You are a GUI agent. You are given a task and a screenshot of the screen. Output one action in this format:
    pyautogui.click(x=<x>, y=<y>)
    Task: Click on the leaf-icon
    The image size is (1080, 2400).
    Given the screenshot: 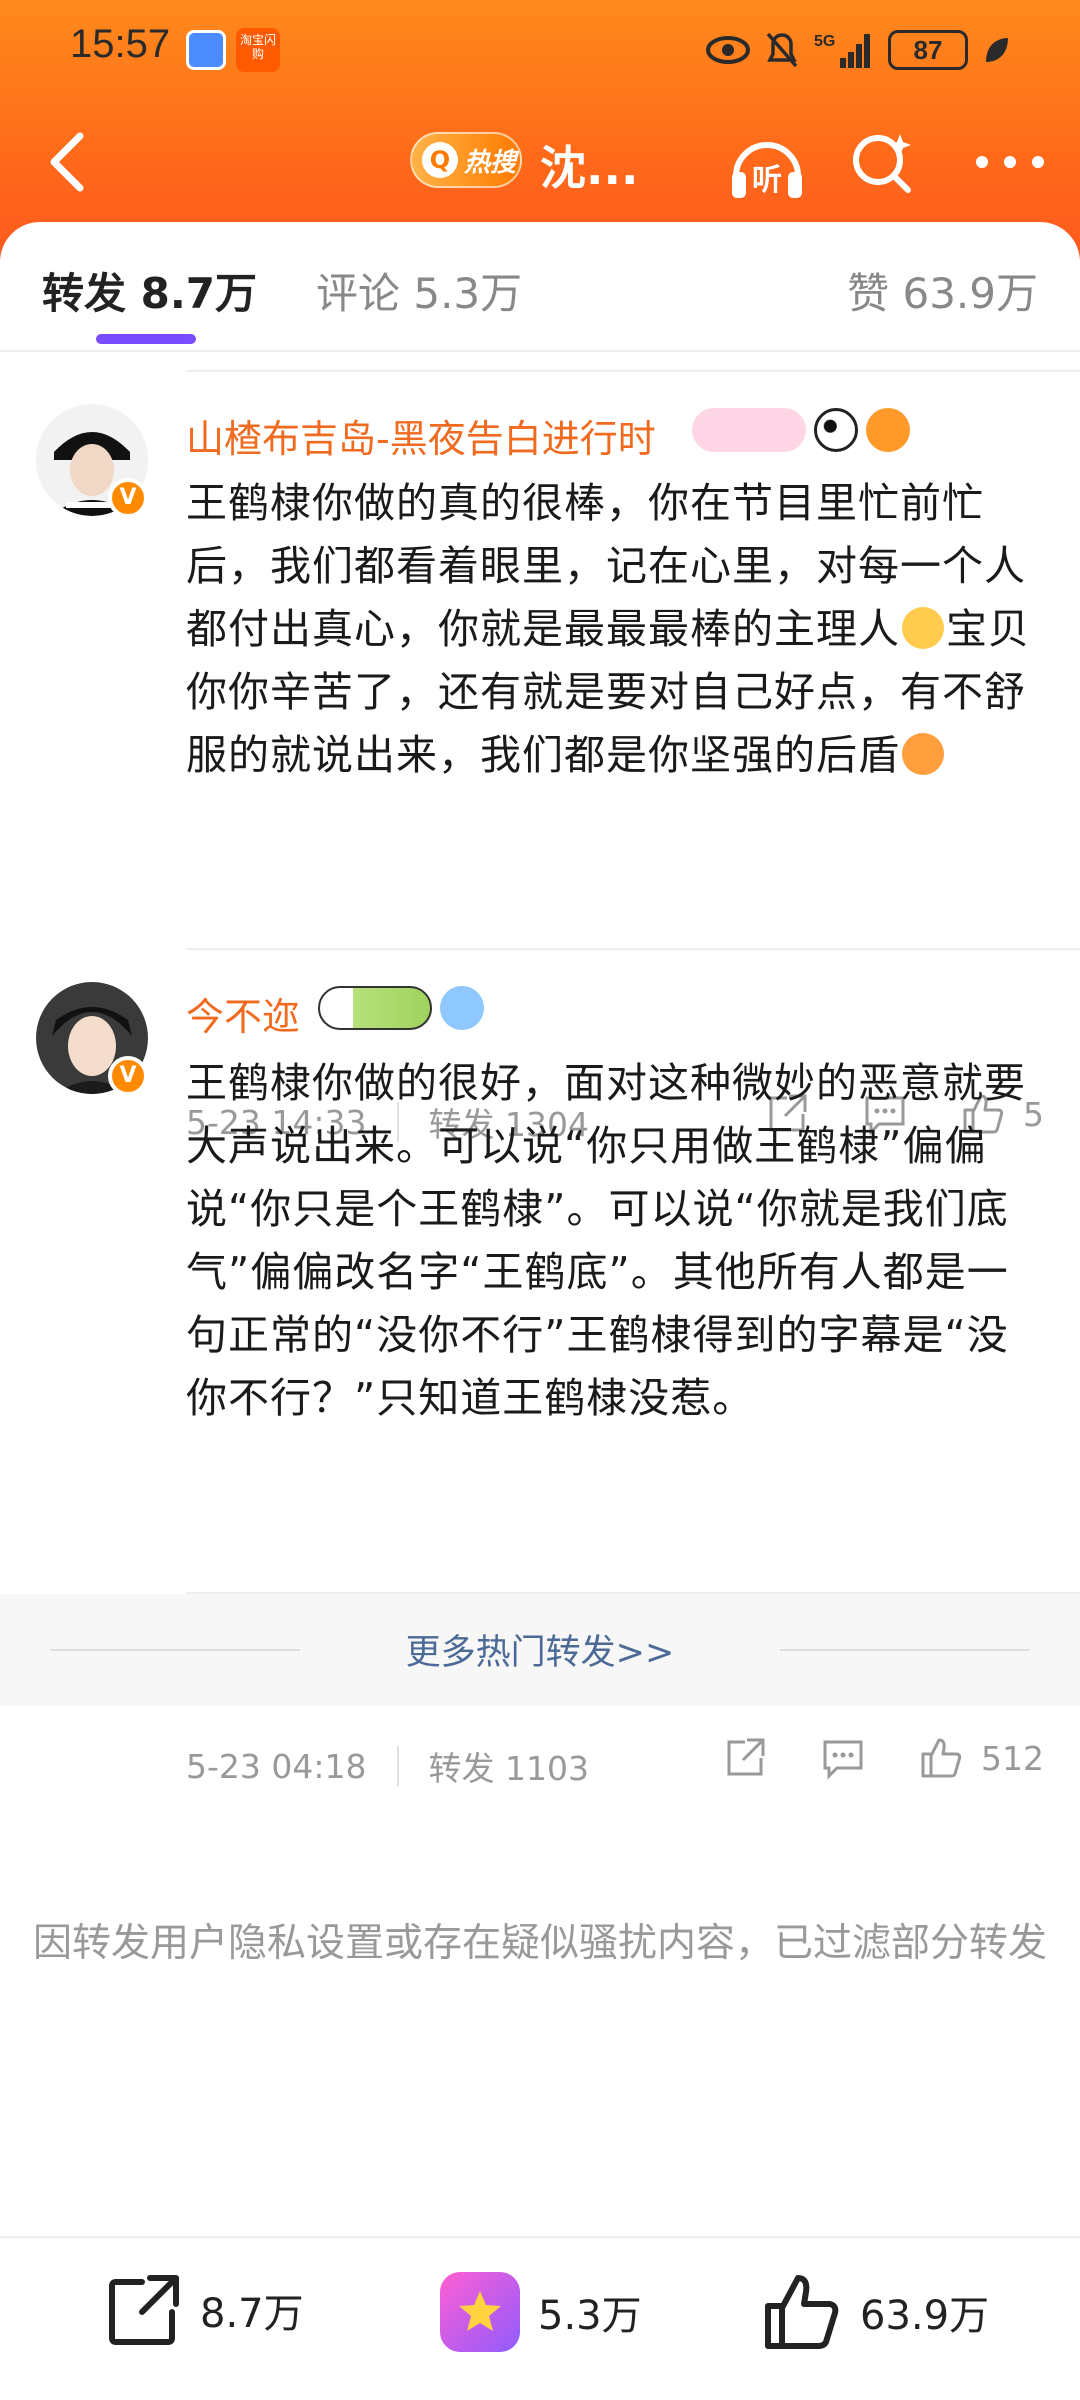 What is the action you would take?
    pyautogui.click(x=997, y=50)
    